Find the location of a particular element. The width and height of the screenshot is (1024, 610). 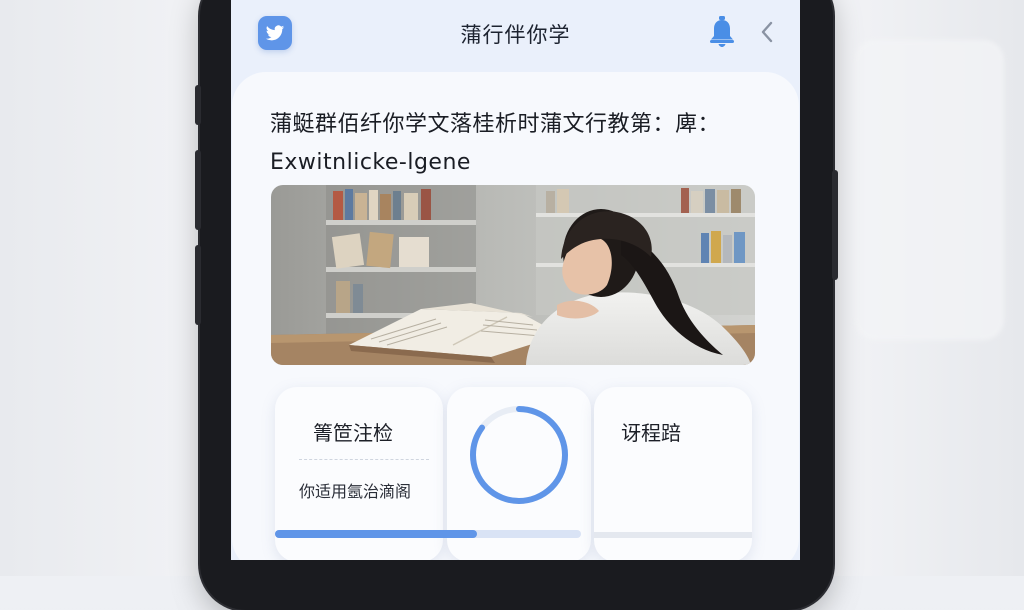

course-tile-bar is located at coordinates (673, 535).